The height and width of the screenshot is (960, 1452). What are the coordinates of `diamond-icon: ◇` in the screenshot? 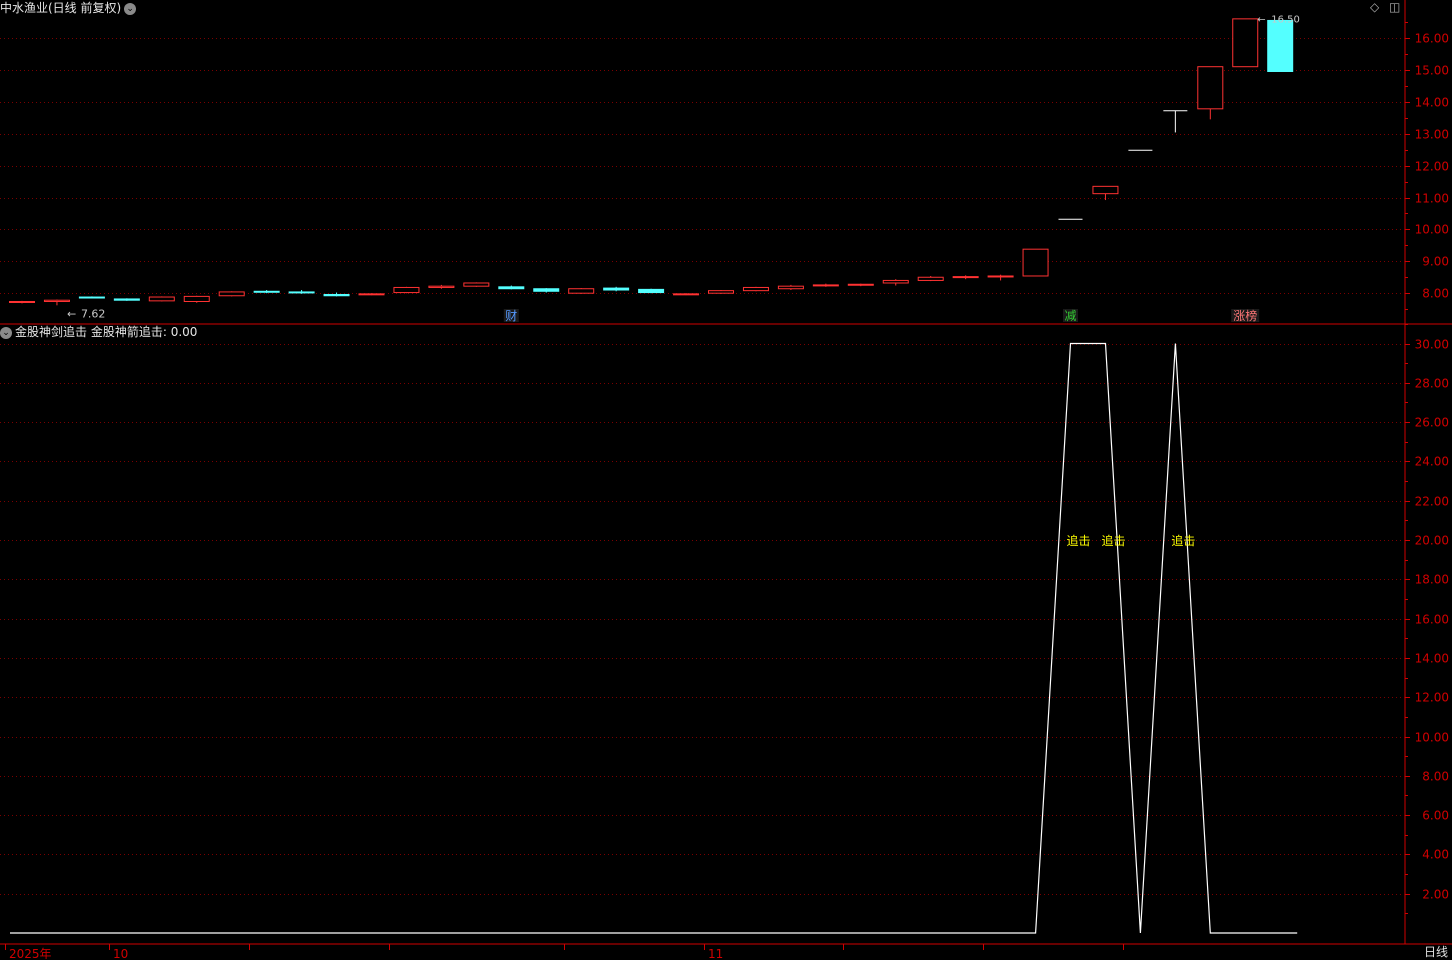 It's located at (1374, 7).